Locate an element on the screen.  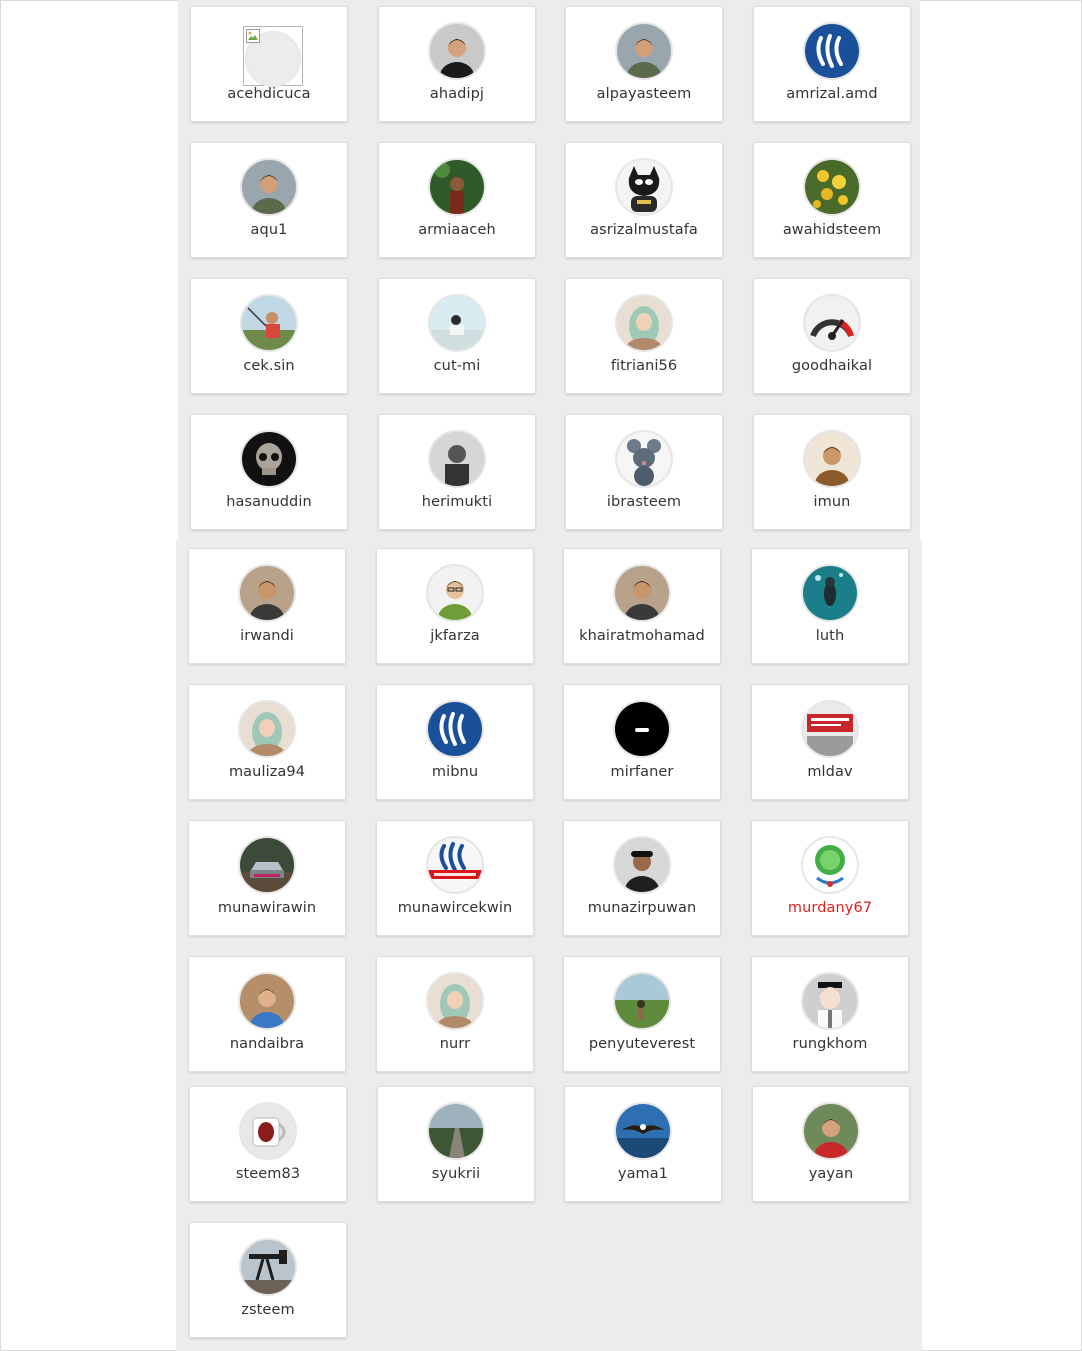
username-link: nandaibra is located at coordinates (267, 1044).